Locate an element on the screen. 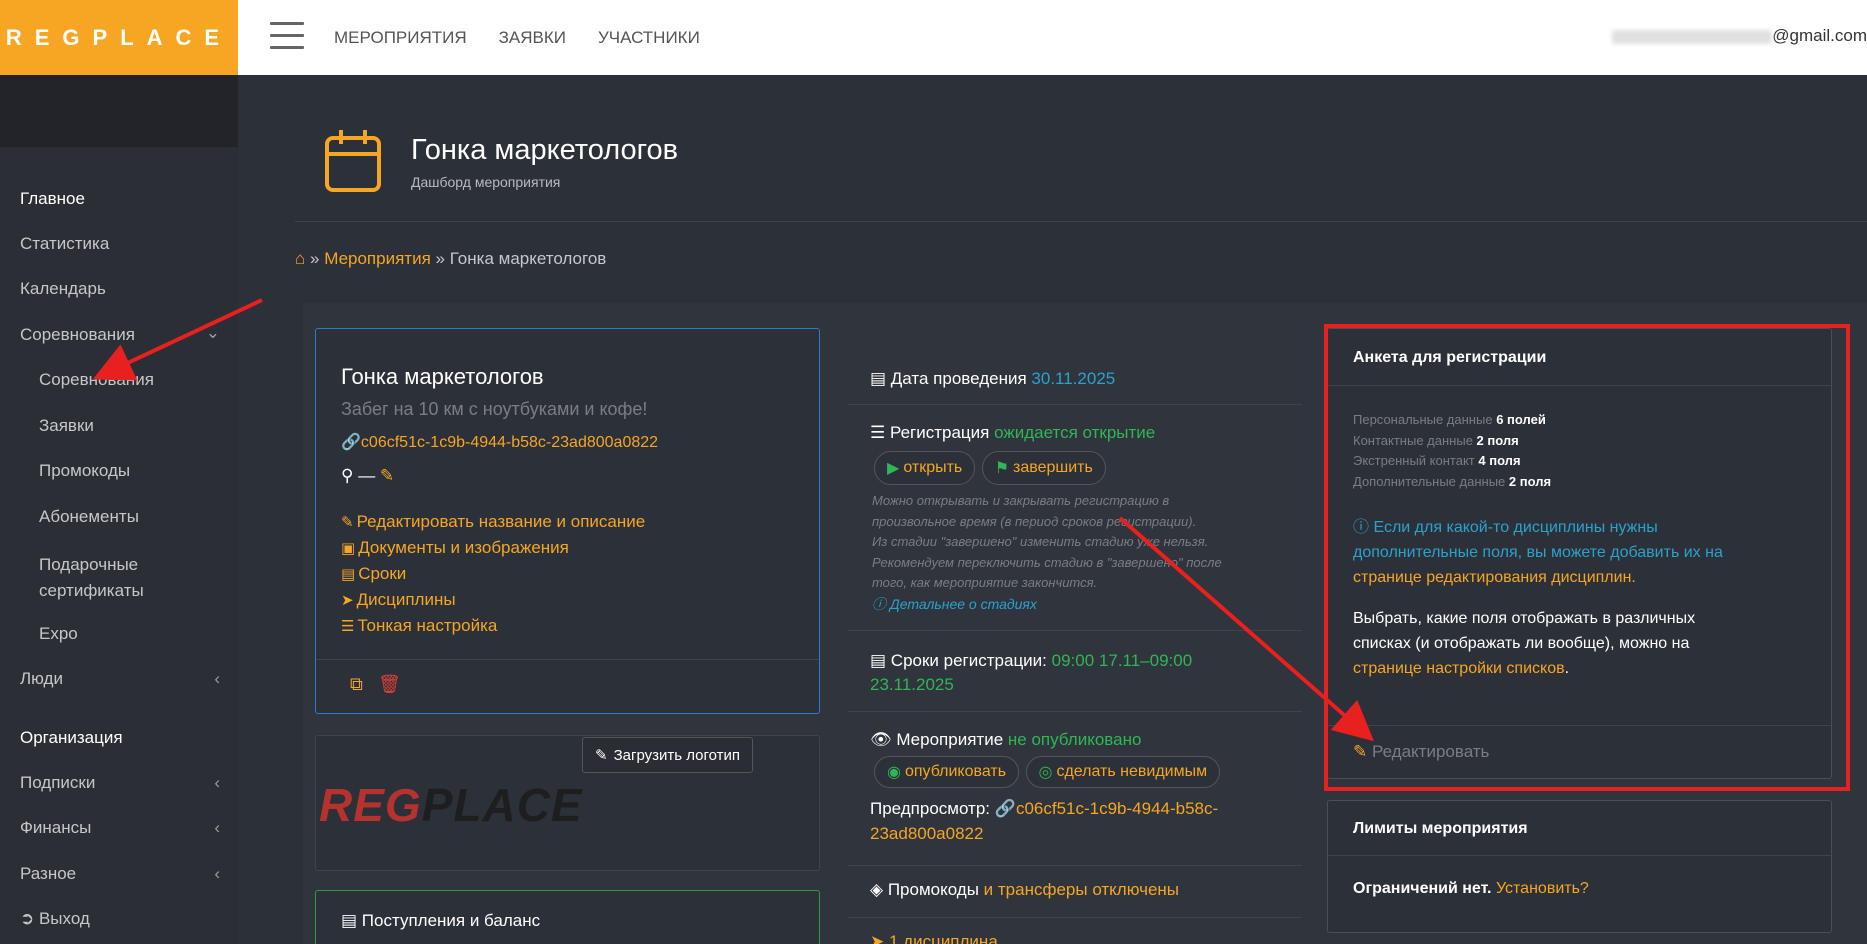 The width and height of the screenshot is (1867, 944). stages-details-link: ⓘ Детальнее о стадиях is located at coordinates (1075, 604).